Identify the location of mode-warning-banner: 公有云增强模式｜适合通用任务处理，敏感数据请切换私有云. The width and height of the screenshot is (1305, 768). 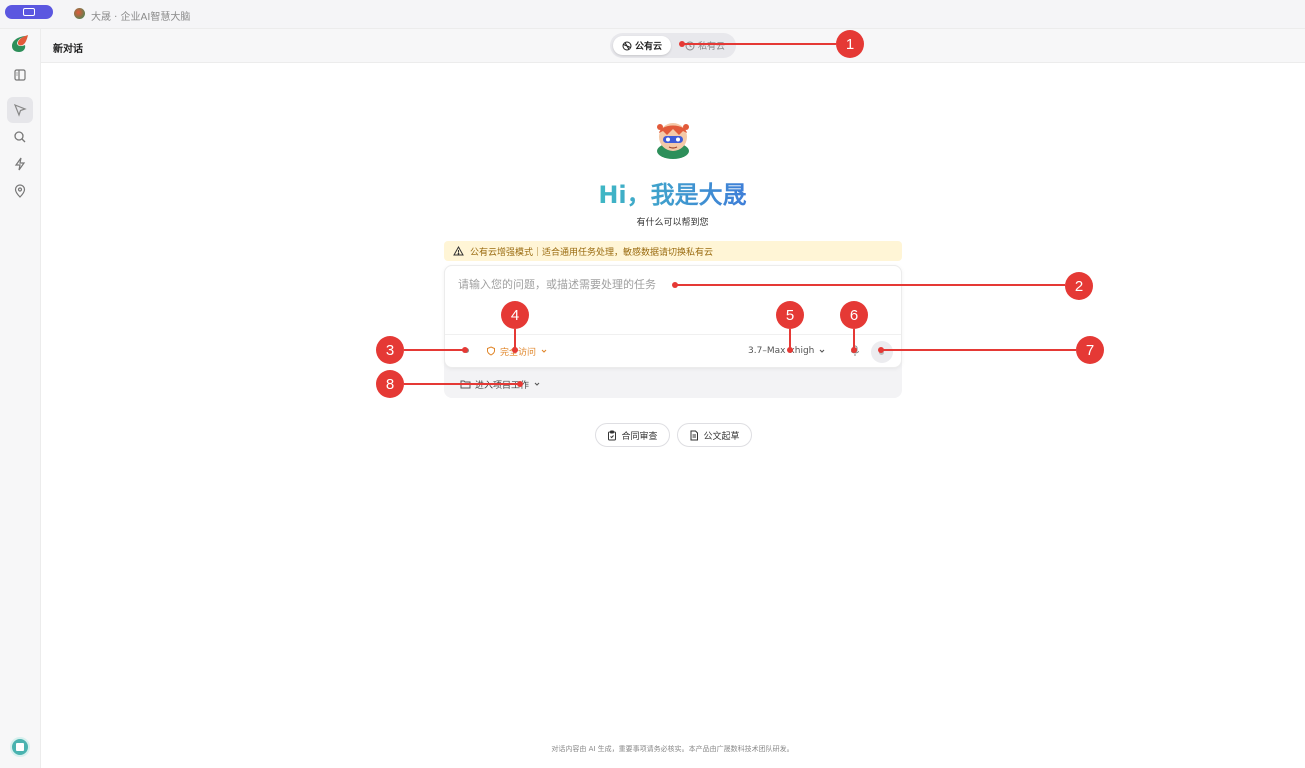
(673, 251).